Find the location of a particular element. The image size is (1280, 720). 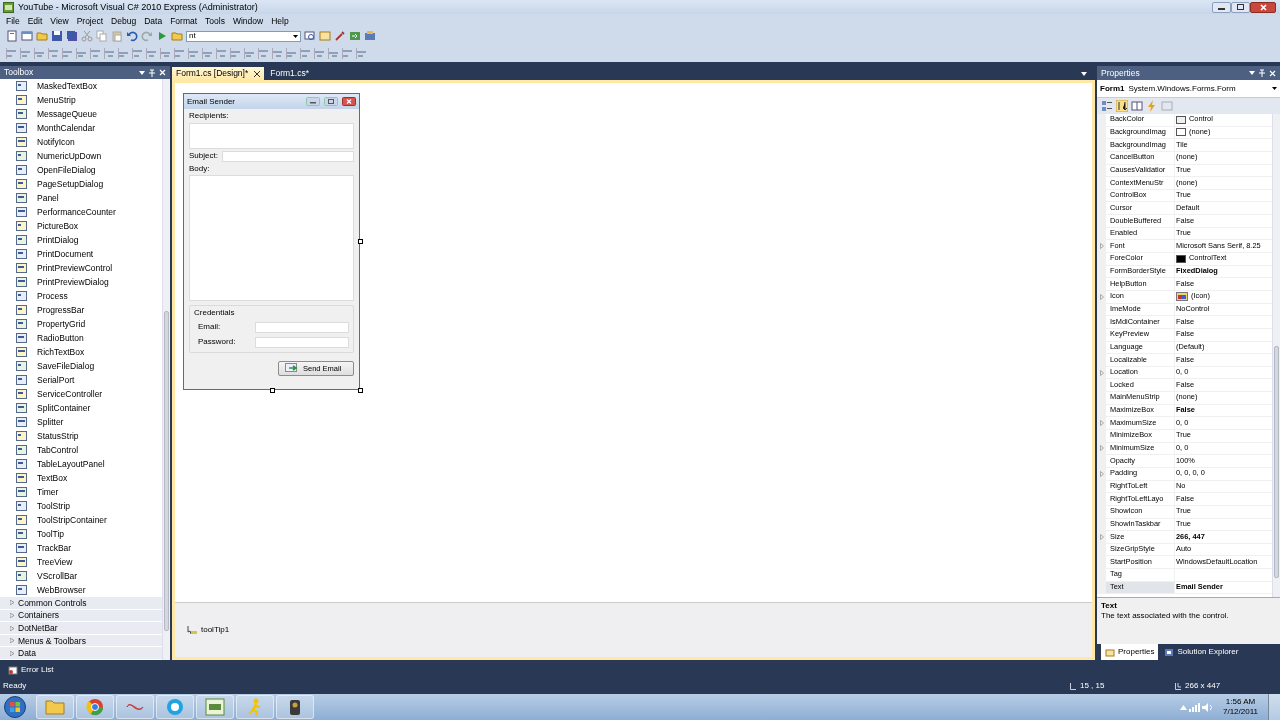

menu-item: Tools is located at coordinates (215, 21).